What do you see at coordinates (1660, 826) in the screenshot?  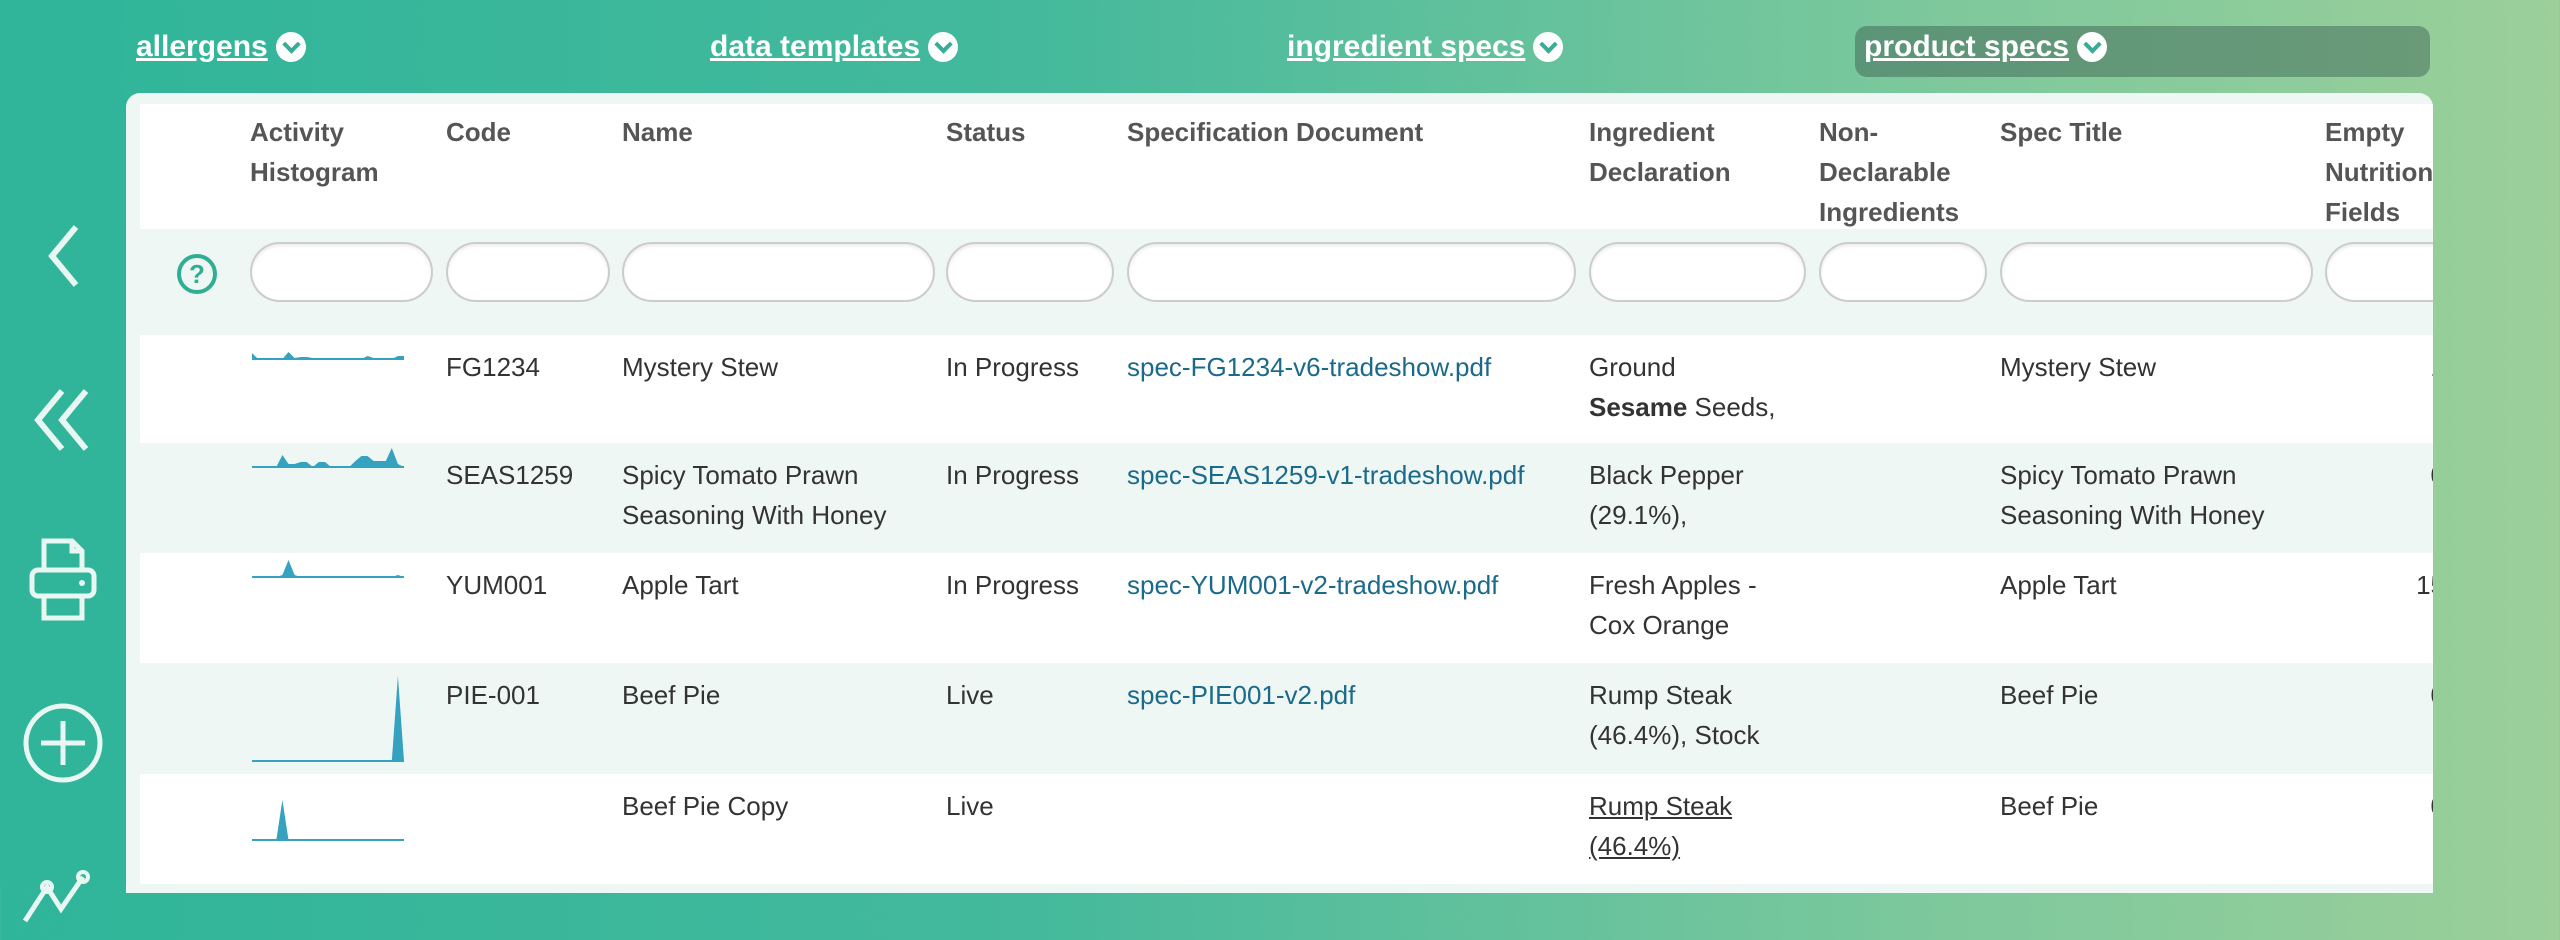 I see `ingredient-declaration-link: Rump Steak (46.4%)` at bounding box center [1660, 826].